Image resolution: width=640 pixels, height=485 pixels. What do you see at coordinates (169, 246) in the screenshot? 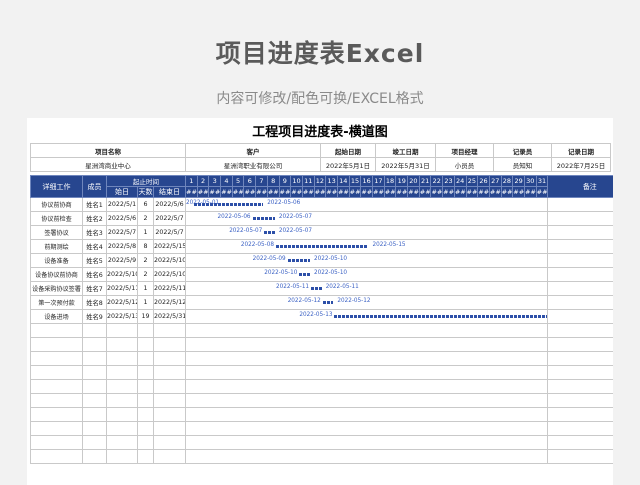
I see `cell-end: 2022/5/15` at bounding box center [169, 246].